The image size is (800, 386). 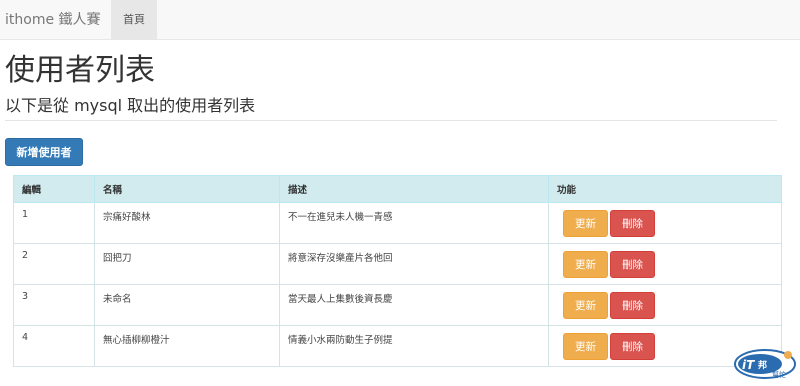 I want to click on navbar-brand: ithome 鐵人賽, so click(x=53, y=20).